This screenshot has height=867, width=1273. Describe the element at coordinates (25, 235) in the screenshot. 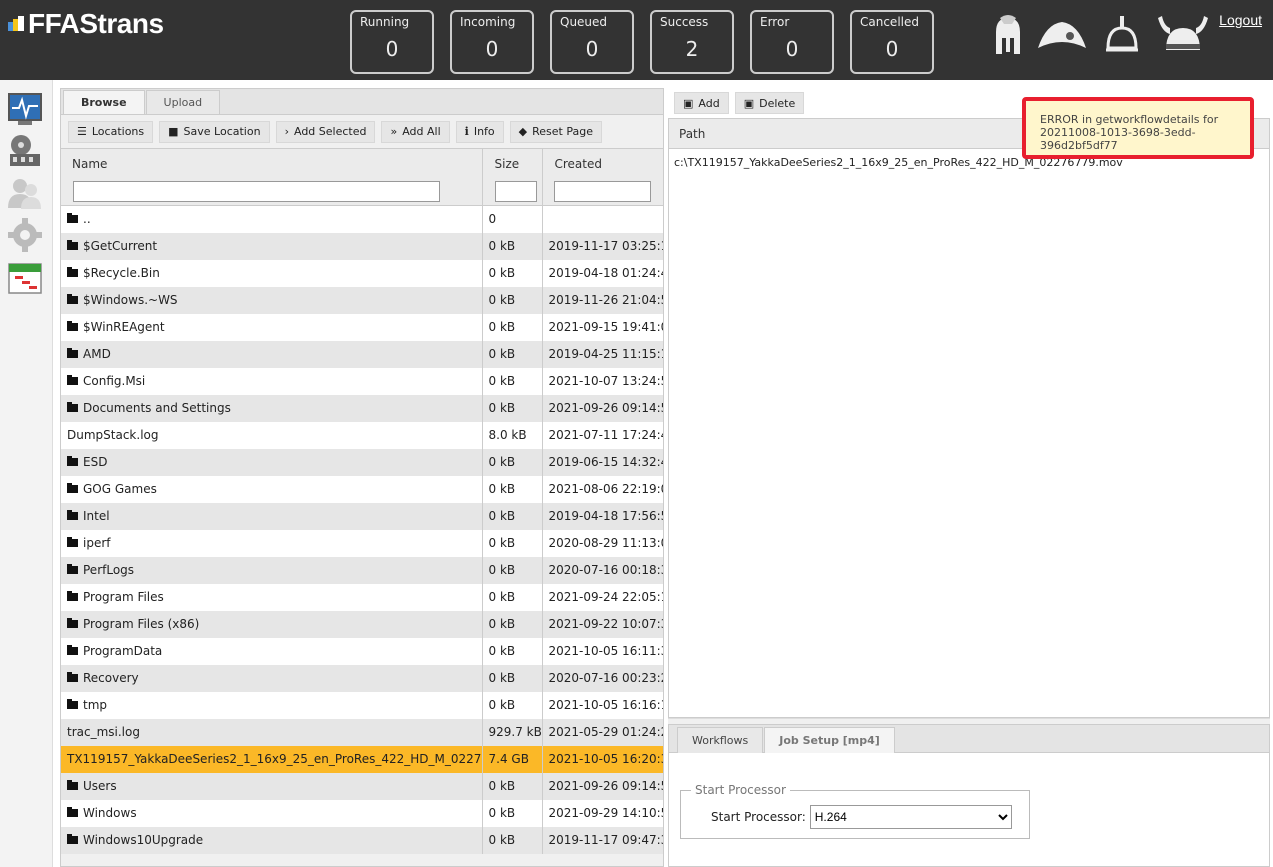

I see `settings-gear-icon` at that location.